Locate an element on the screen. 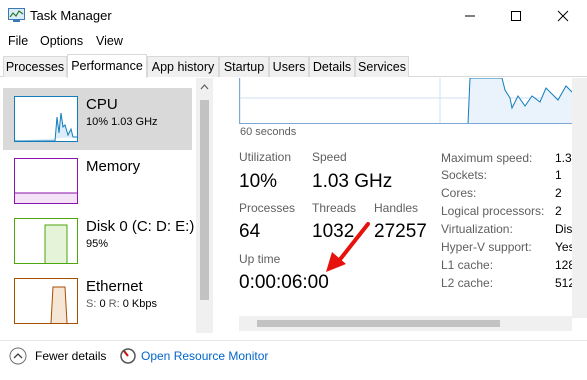  cpu-utilization-graph is located at coordinates (412, 101).